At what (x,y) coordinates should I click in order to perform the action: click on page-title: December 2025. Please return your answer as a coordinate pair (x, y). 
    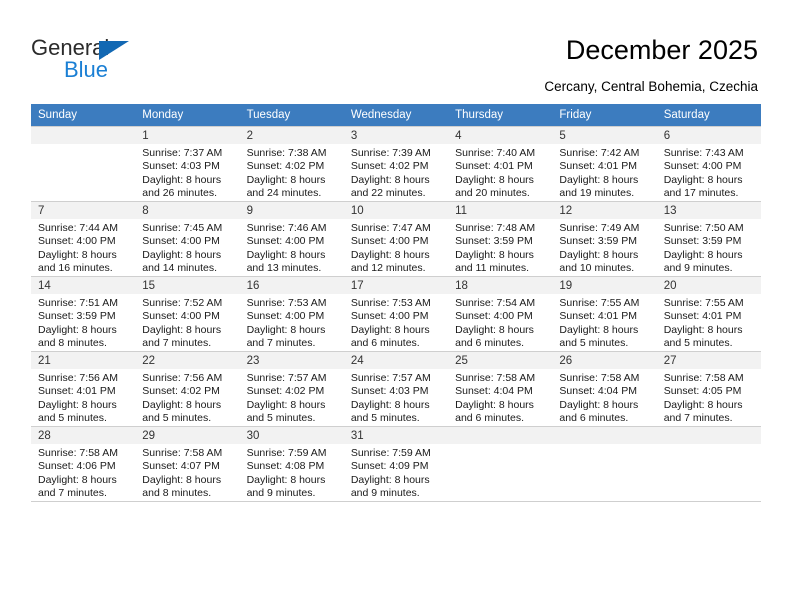
    Looking at the image, I should click on (661, 50).